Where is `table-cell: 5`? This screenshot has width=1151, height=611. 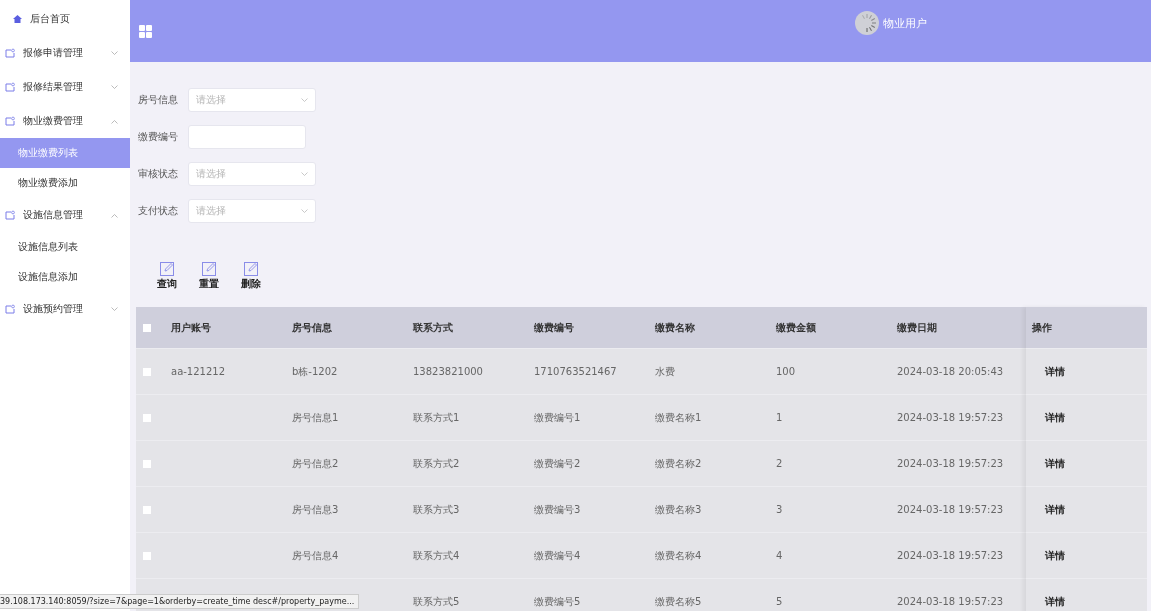
table-cell: 5 is located at coordinates (779, 601).